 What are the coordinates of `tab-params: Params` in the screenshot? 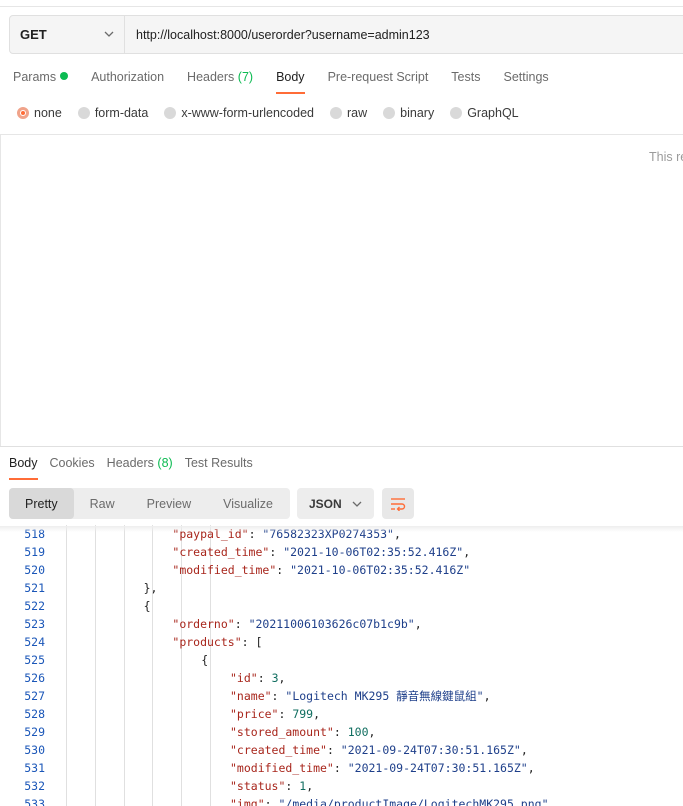 It's located at (41, 82).